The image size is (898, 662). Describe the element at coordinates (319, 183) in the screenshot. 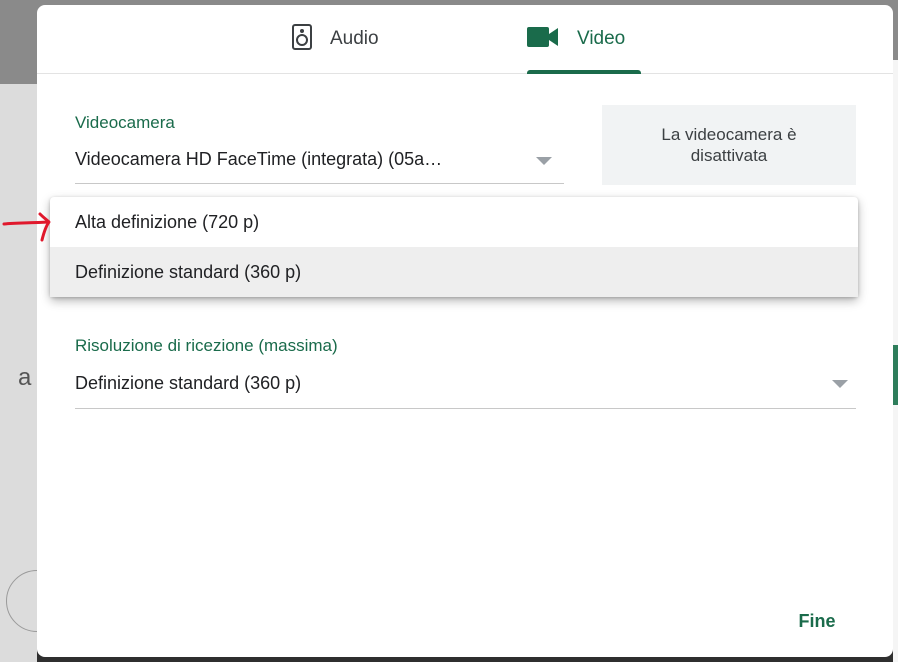

I see `camera-select-underline` at that location.